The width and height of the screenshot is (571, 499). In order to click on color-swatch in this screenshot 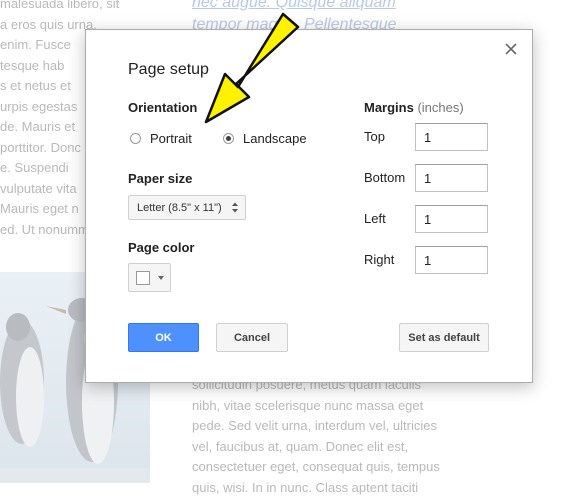, I will do `click(143, 278)`.